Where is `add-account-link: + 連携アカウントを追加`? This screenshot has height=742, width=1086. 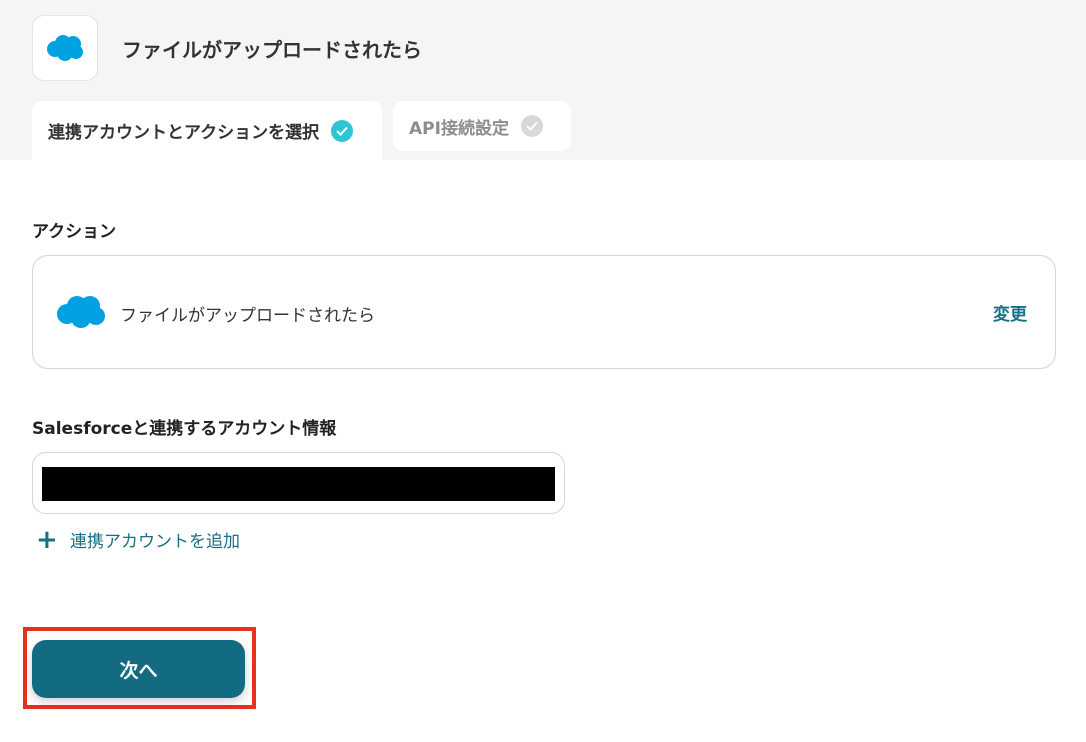 add-account-link: + 連携アカウントを追加 is located at coordinates (138, 539).